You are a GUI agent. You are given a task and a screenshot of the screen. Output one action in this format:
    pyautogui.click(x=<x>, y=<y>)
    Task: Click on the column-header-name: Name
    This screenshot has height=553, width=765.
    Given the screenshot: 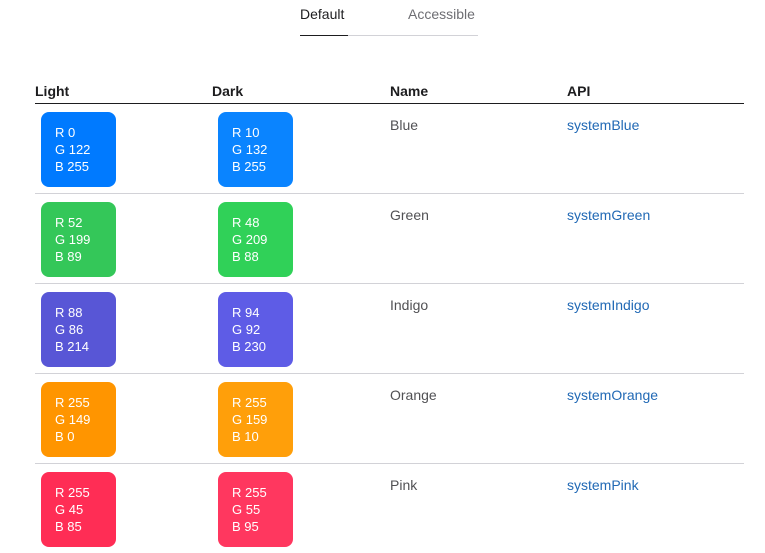 What is the action you would take?
    pyautogui.click(x=409, y=91)
    